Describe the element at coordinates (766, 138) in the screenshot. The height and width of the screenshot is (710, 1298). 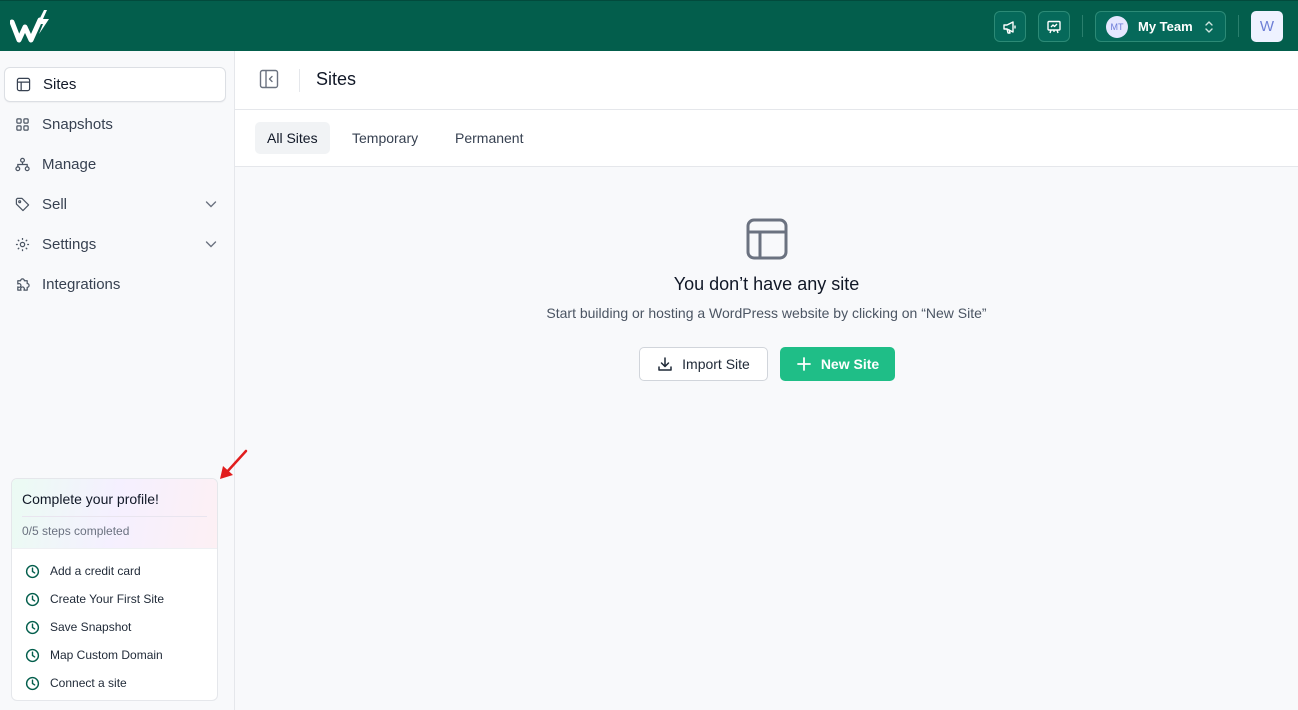
I see `tabs-bar: All Sites Temporary Permanent` at that location.